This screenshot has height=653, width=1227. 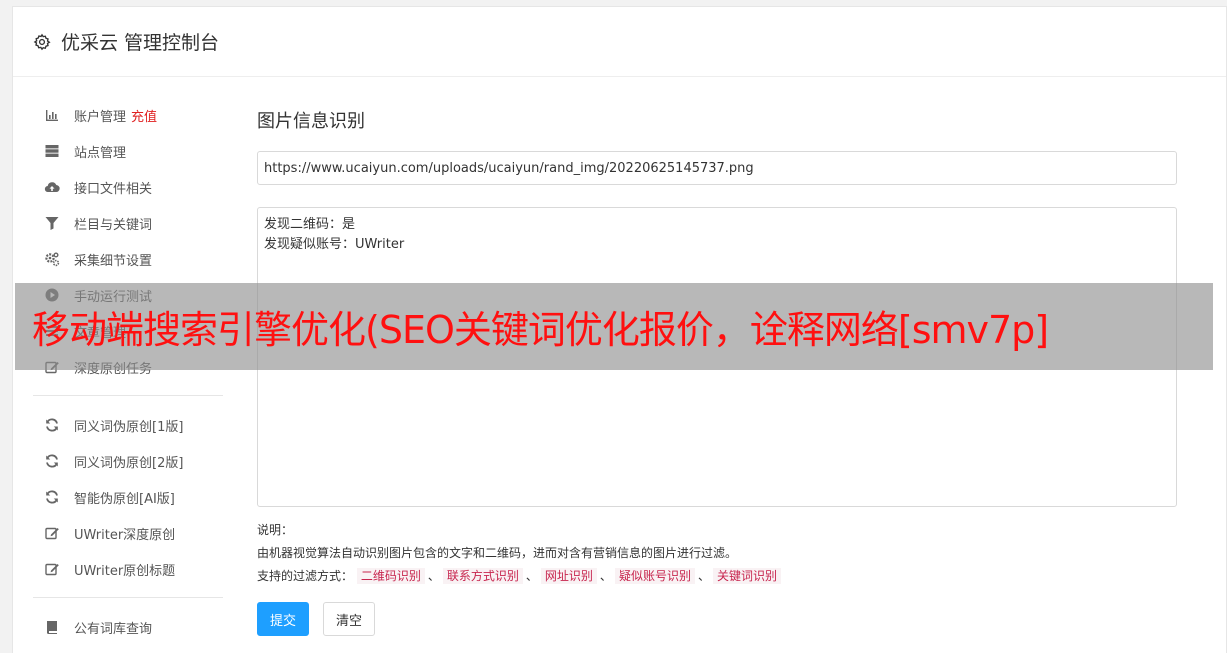 I want to click on filter-tag: 疑似账号识别, so click(x=654, y=576).